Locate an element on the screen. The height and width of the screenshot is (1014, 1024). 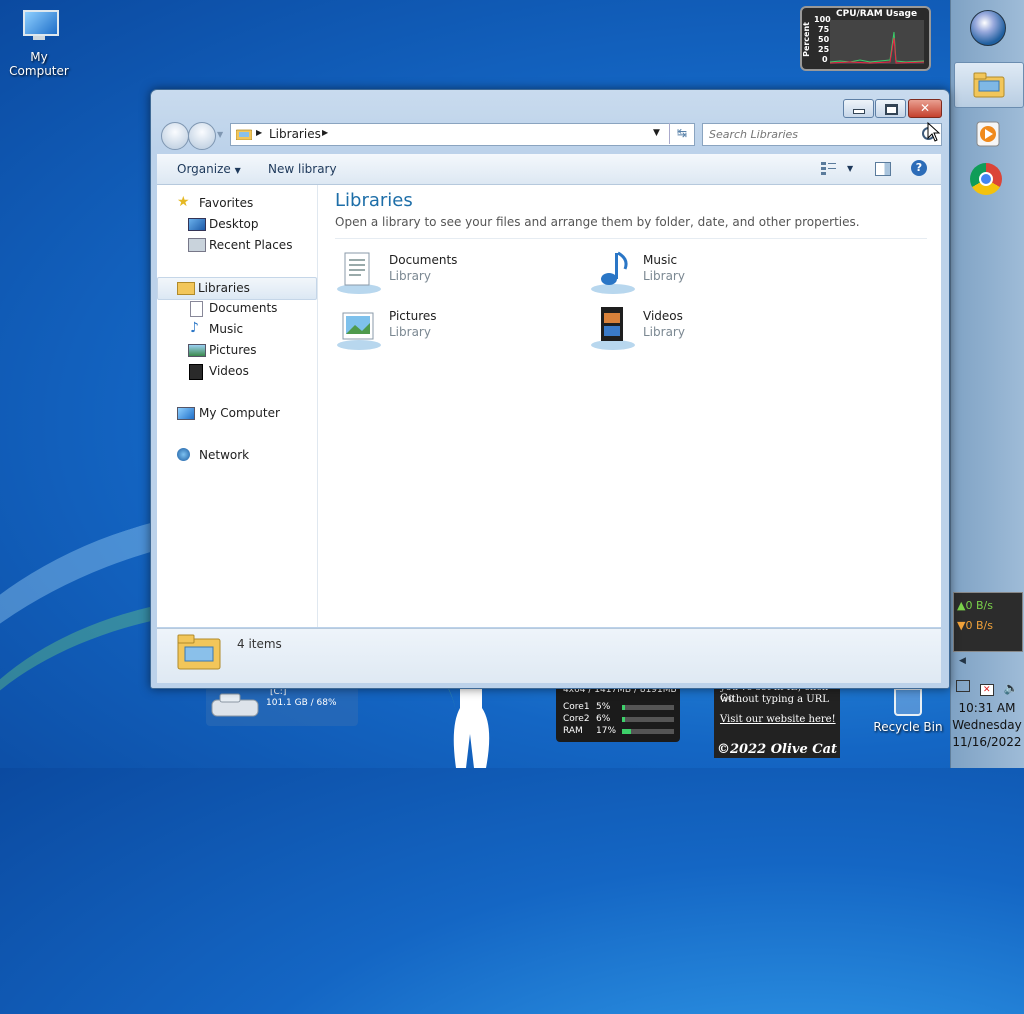
address-dropdown-icon: ▼ is located at coordinates (656, 133).